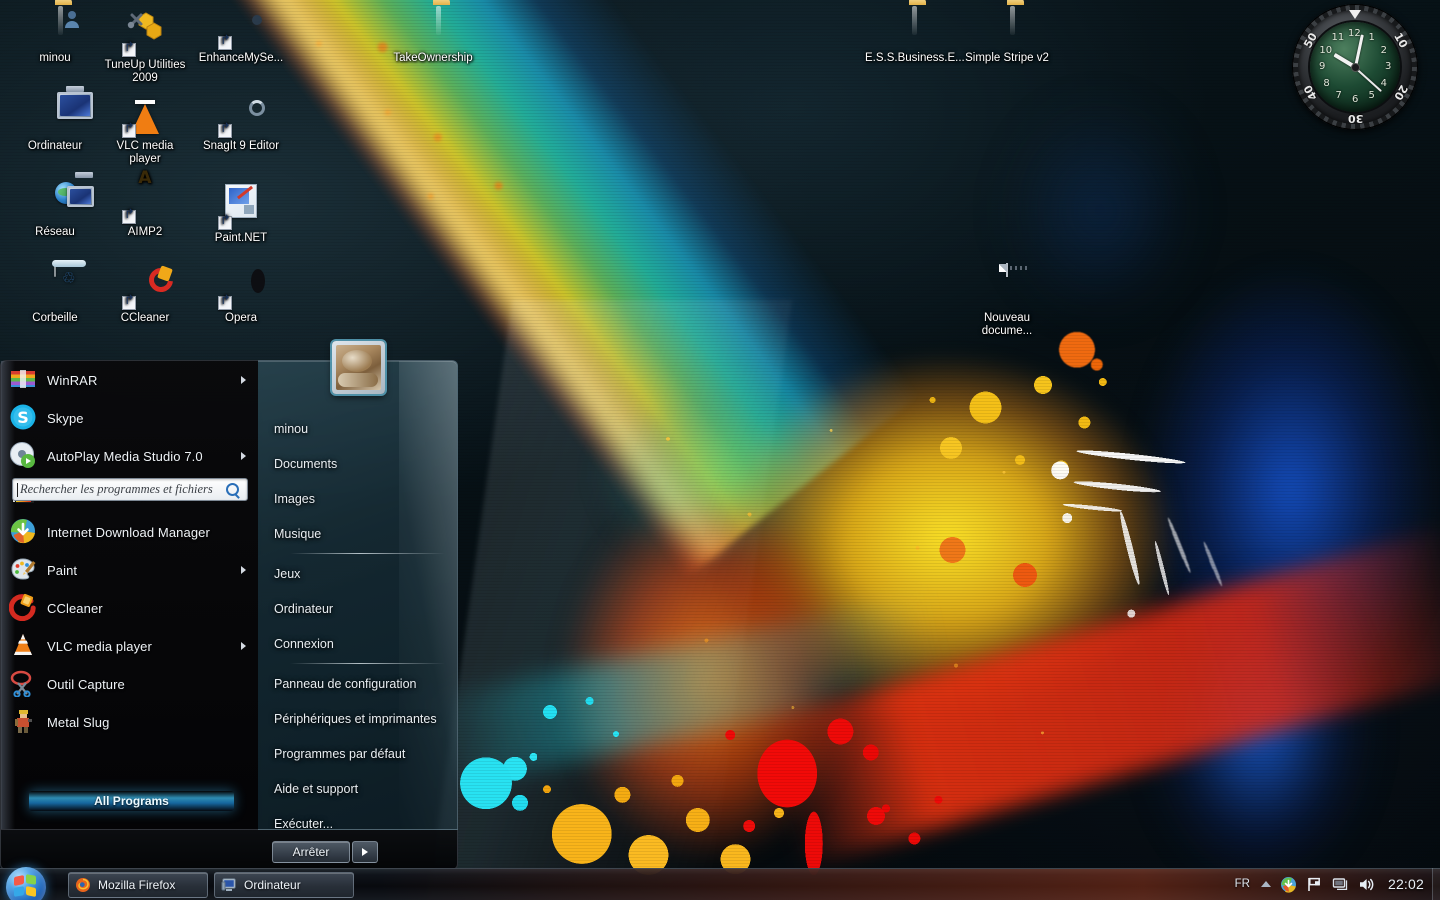 This screenshot has height=900, width=1440. I want to click on desktop-icon-r-seau: Réseau, so click(55, 205).